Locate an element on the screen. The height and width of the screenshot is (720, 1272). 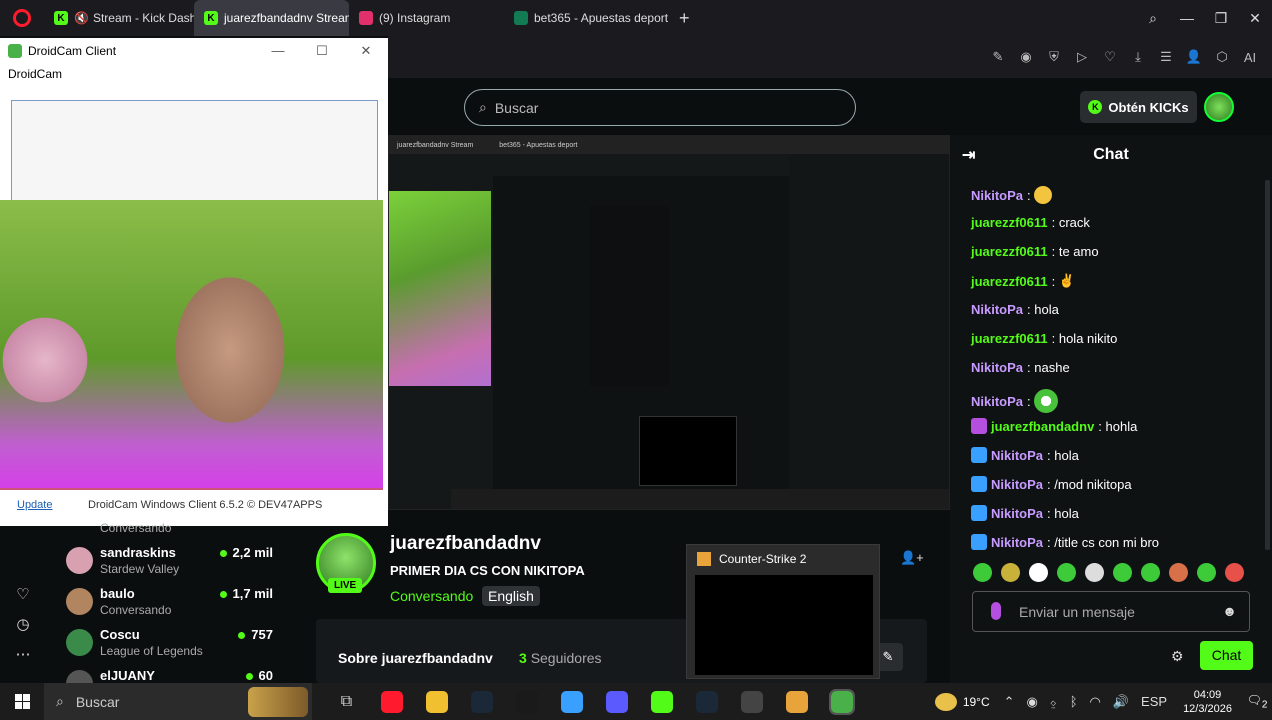
stream-category: Conversando is located at coordinates (431, 596).